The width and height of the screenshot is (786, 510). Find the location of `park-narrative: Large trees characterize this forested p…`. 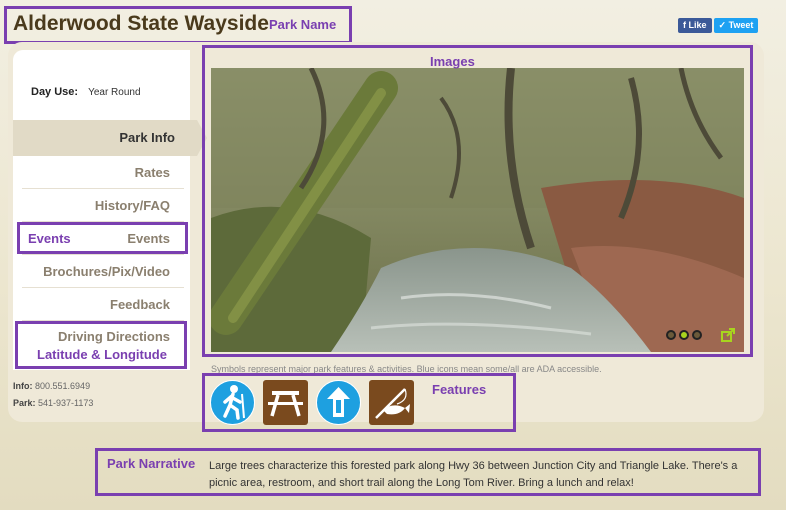

park-narrative: Large trees characterize this forested p… is located at coordinates (473, 474).